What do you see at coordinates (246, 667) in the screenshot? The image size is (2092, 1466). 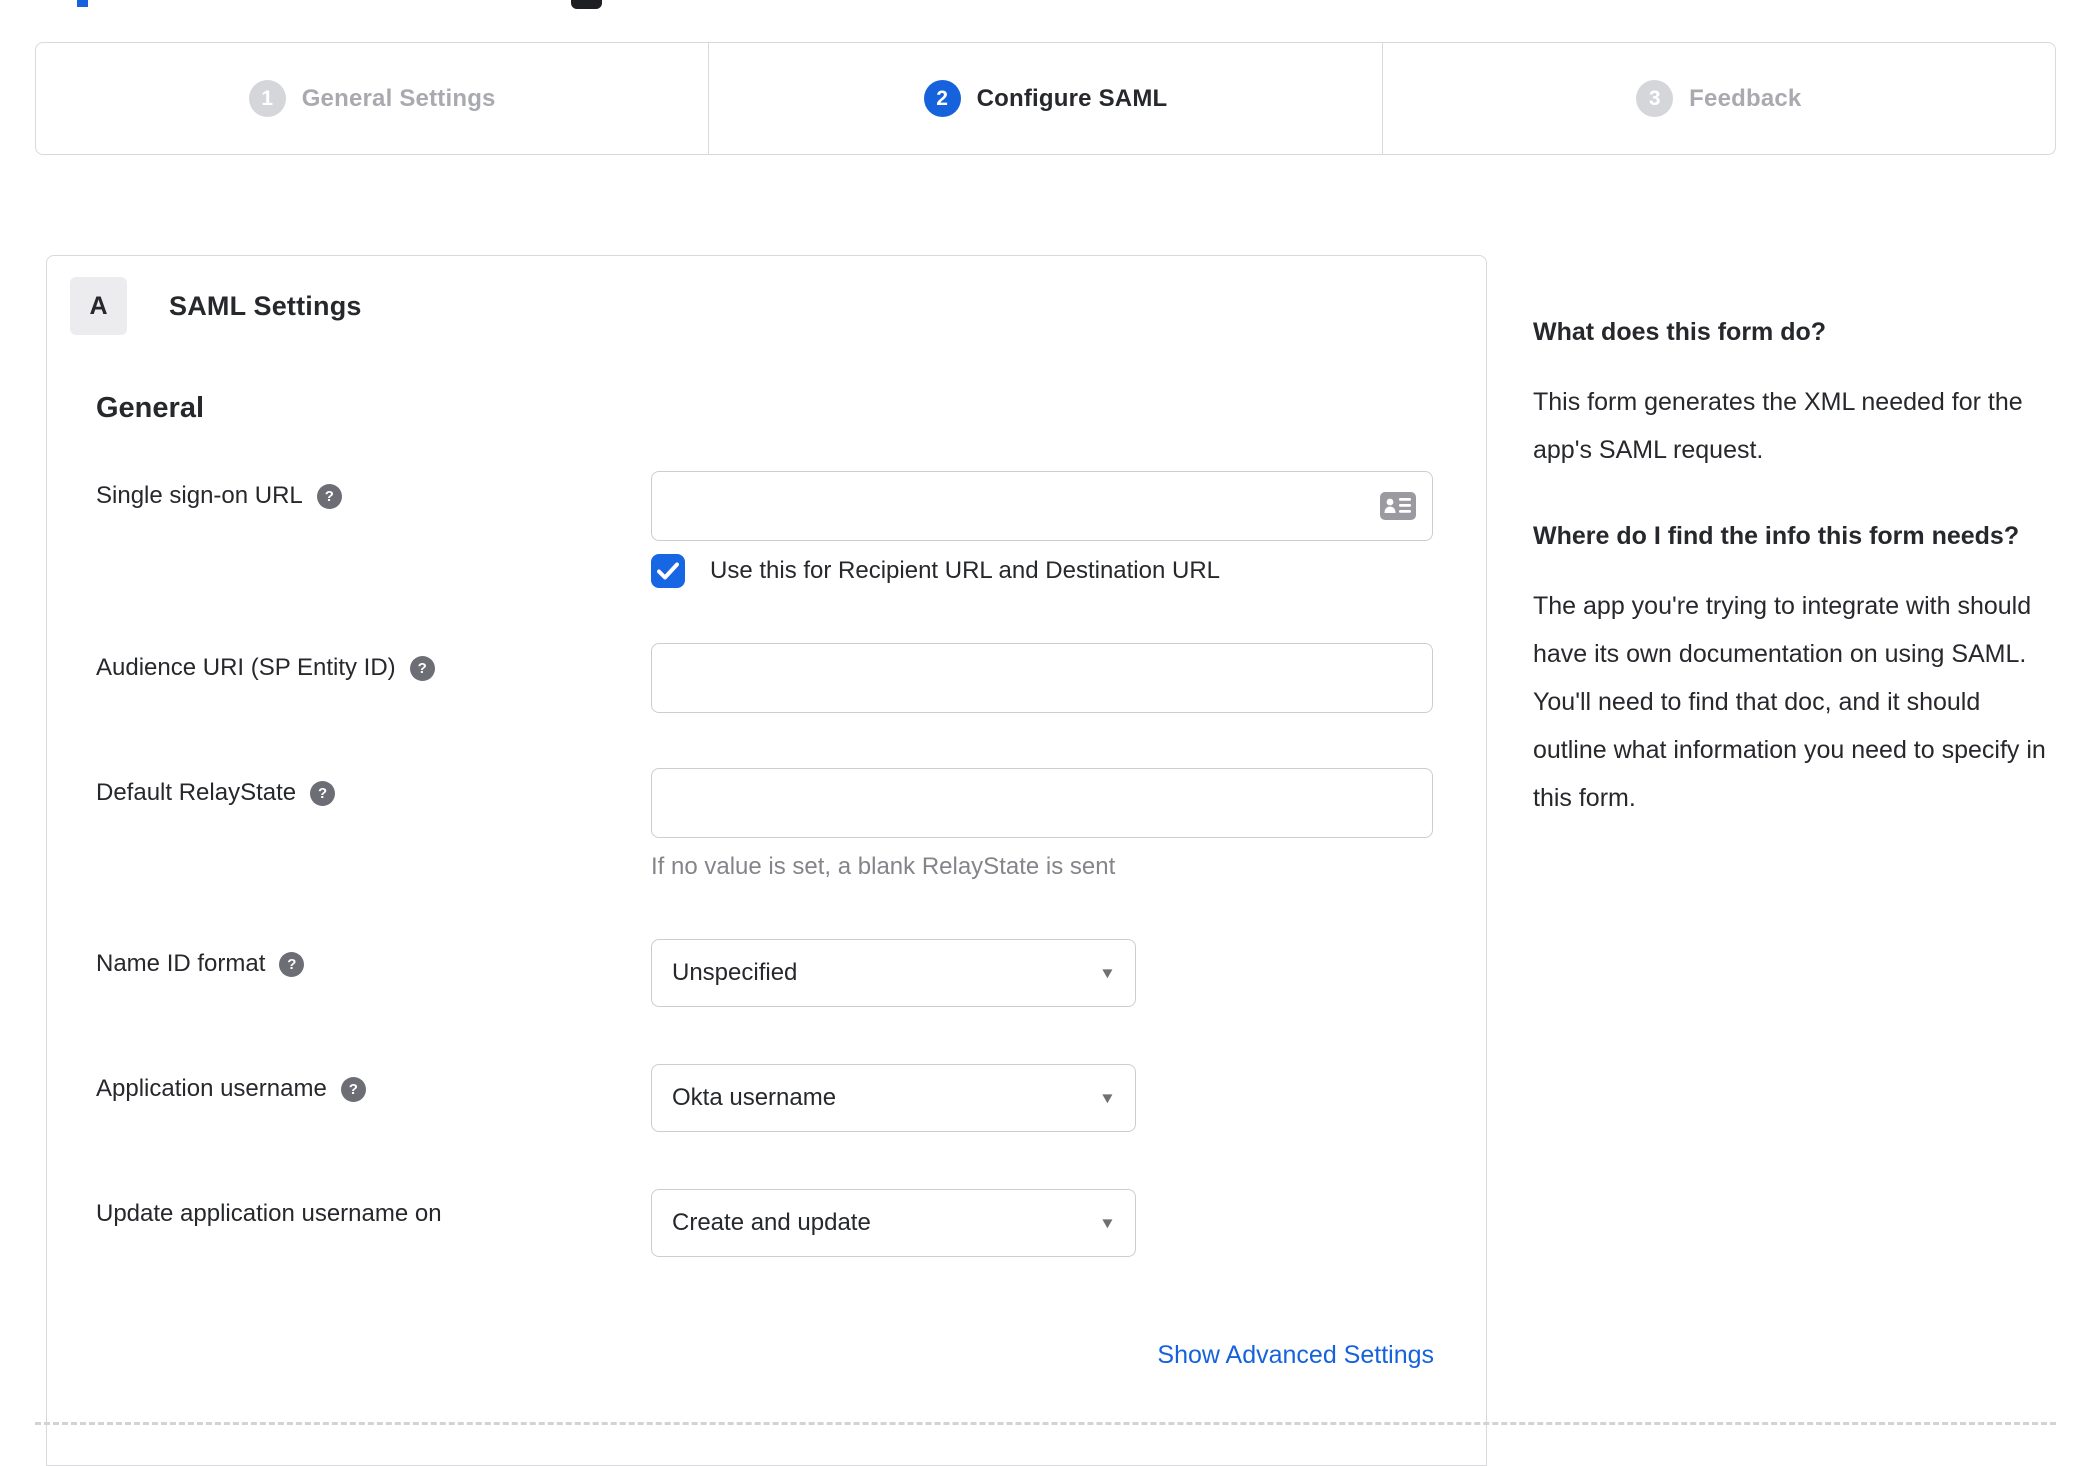 I see `audience-uri-label: Audience URI (SP Entity ID)` at bounding box center [246, 667].